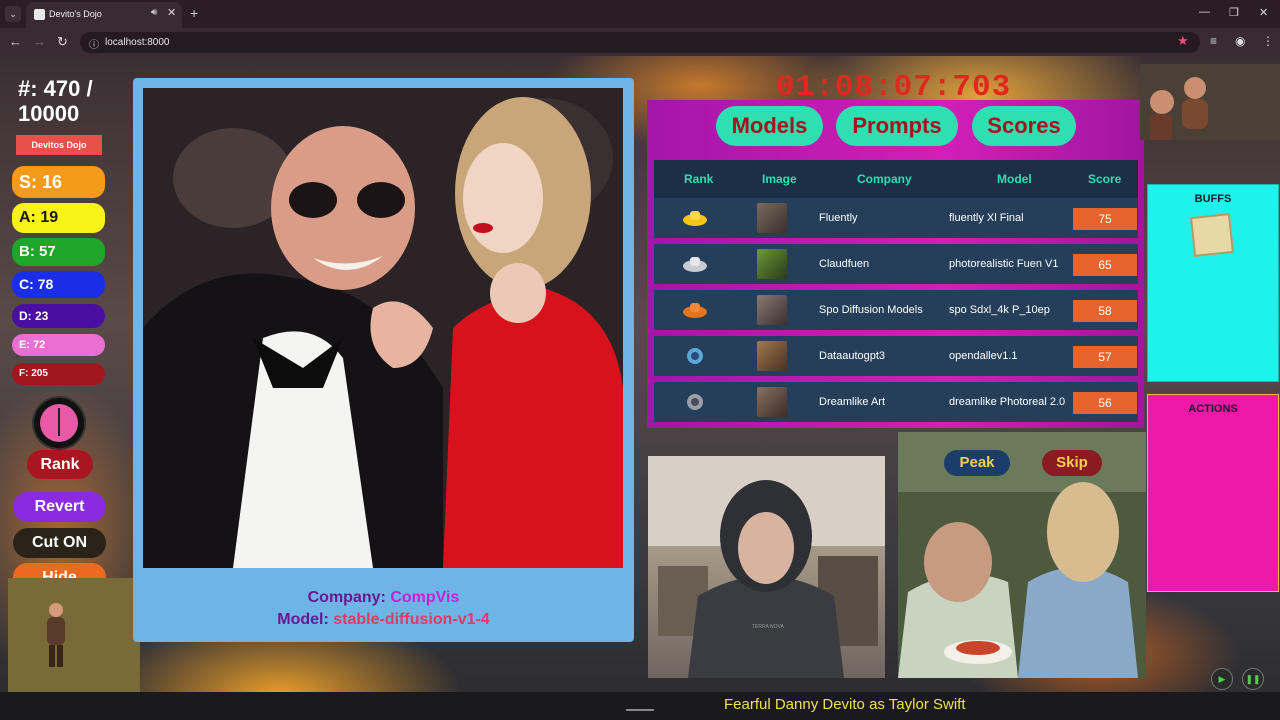  I want to click on pause-icon: ❚❚, so click(1253, 679).